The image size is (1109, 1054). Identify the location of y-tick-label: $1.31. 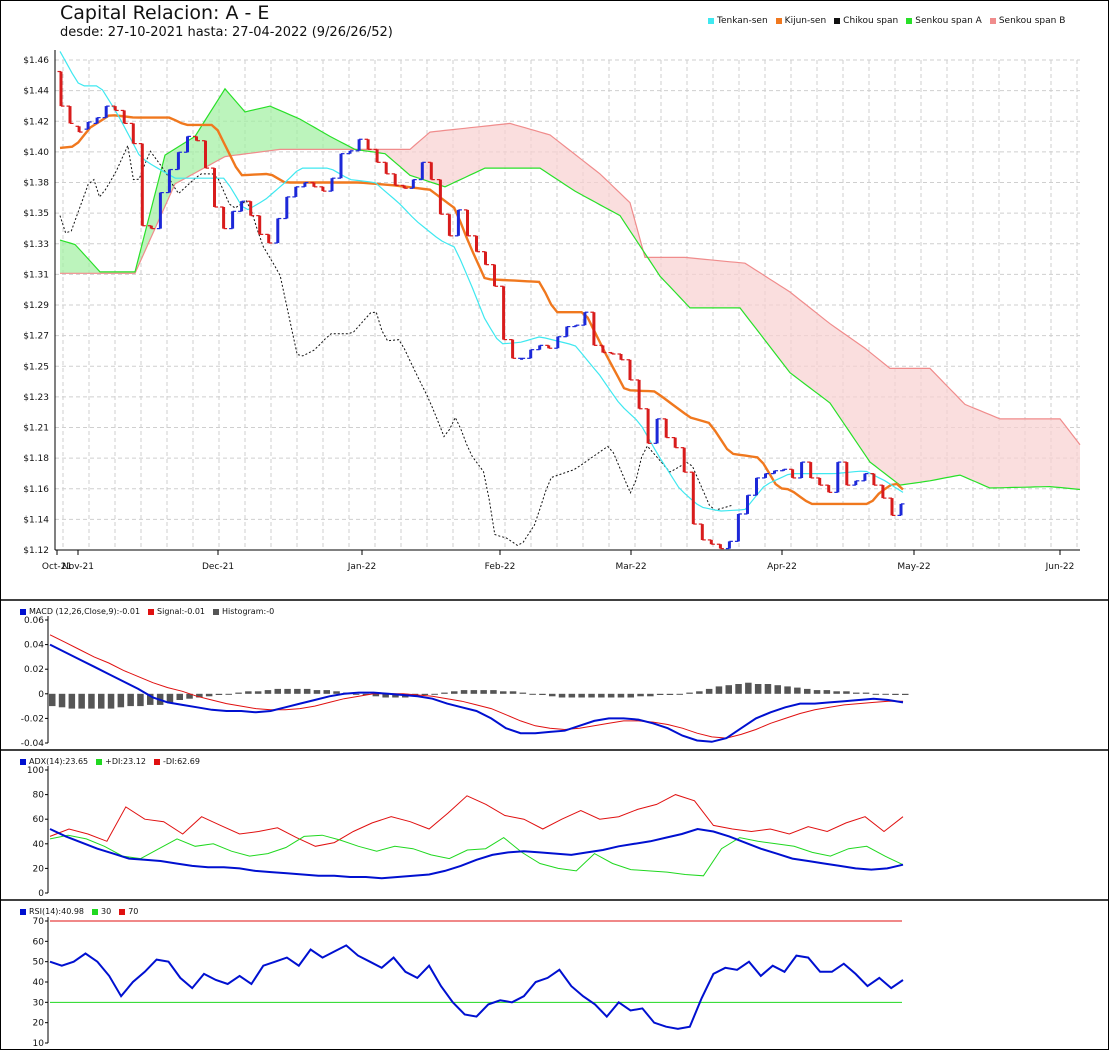
(36, 275).